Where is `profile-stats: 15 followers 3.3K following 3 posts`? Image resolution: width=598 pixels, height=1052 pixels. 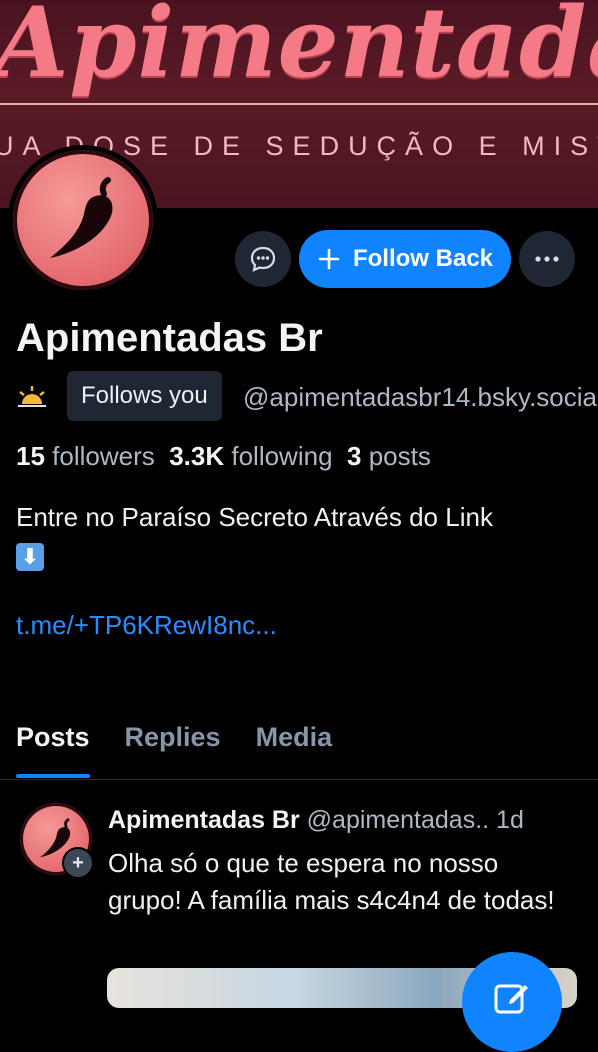
profile-stats: 15 followers 3.3K following 3 posts is located at coordinates (223, 456).